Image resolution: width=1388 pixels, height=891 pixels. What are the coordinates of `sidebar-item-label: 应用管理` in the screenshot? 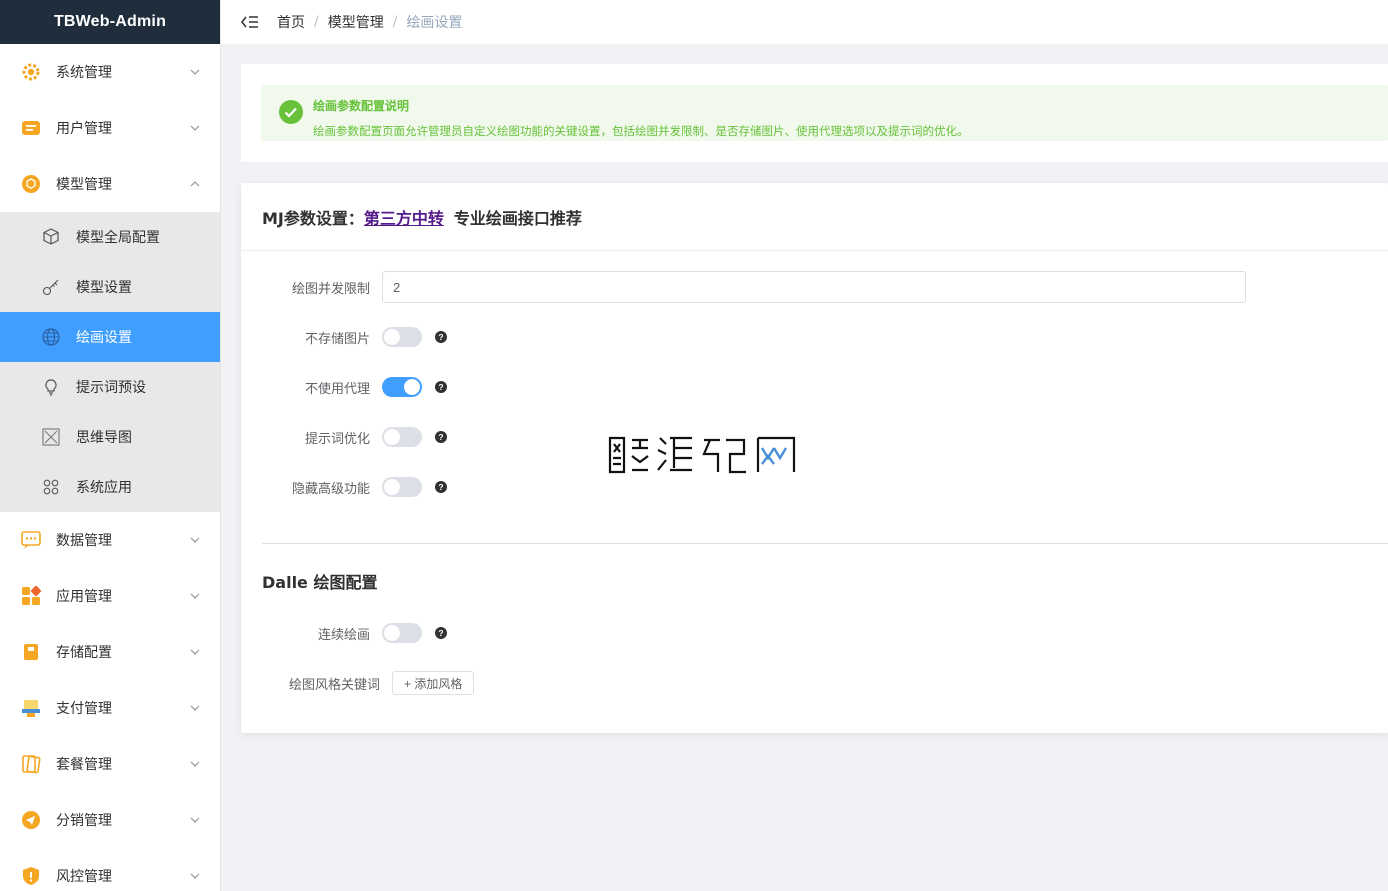 It's located at (84, 597).